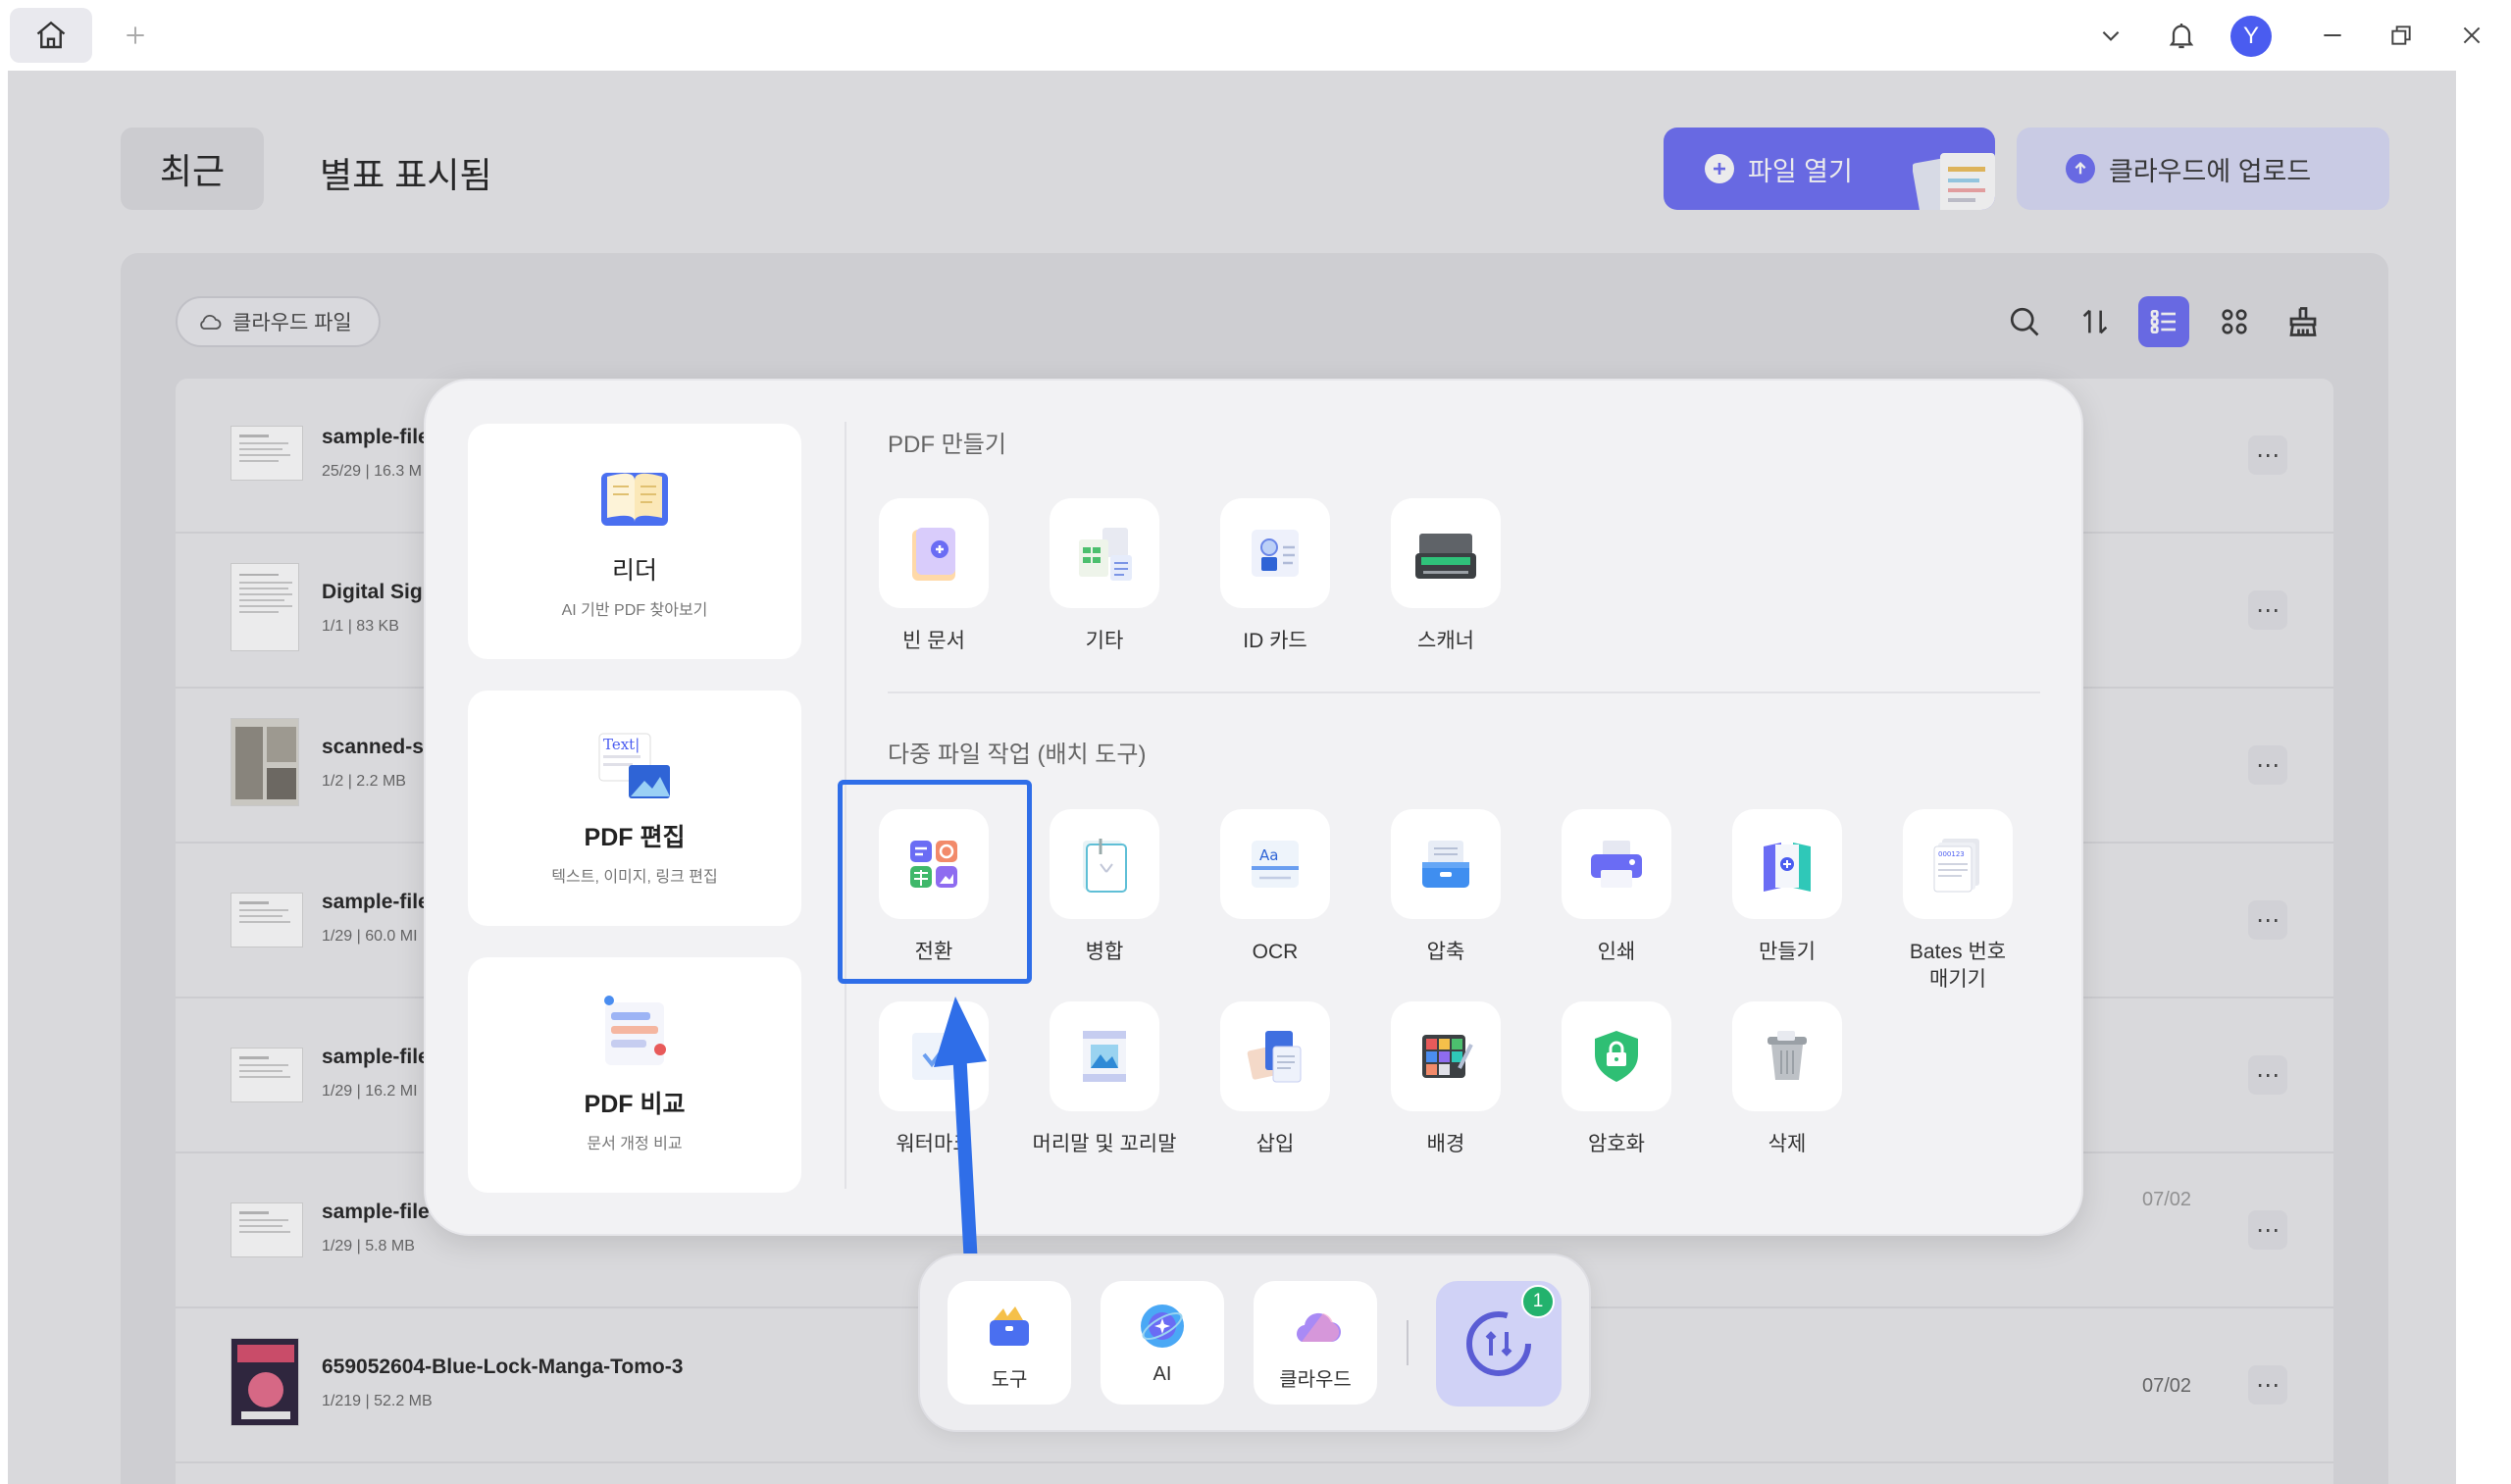  I want to click on book-icon, so click(634, 500).